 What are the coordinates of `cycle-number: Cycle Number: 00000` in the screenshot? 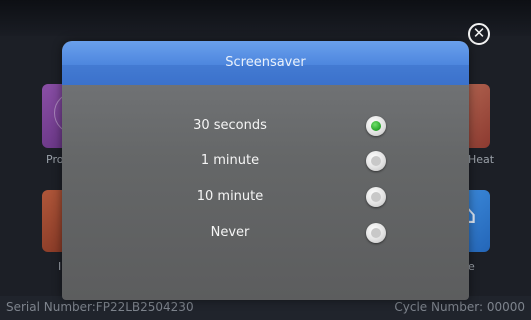 It's located at (459, 307).